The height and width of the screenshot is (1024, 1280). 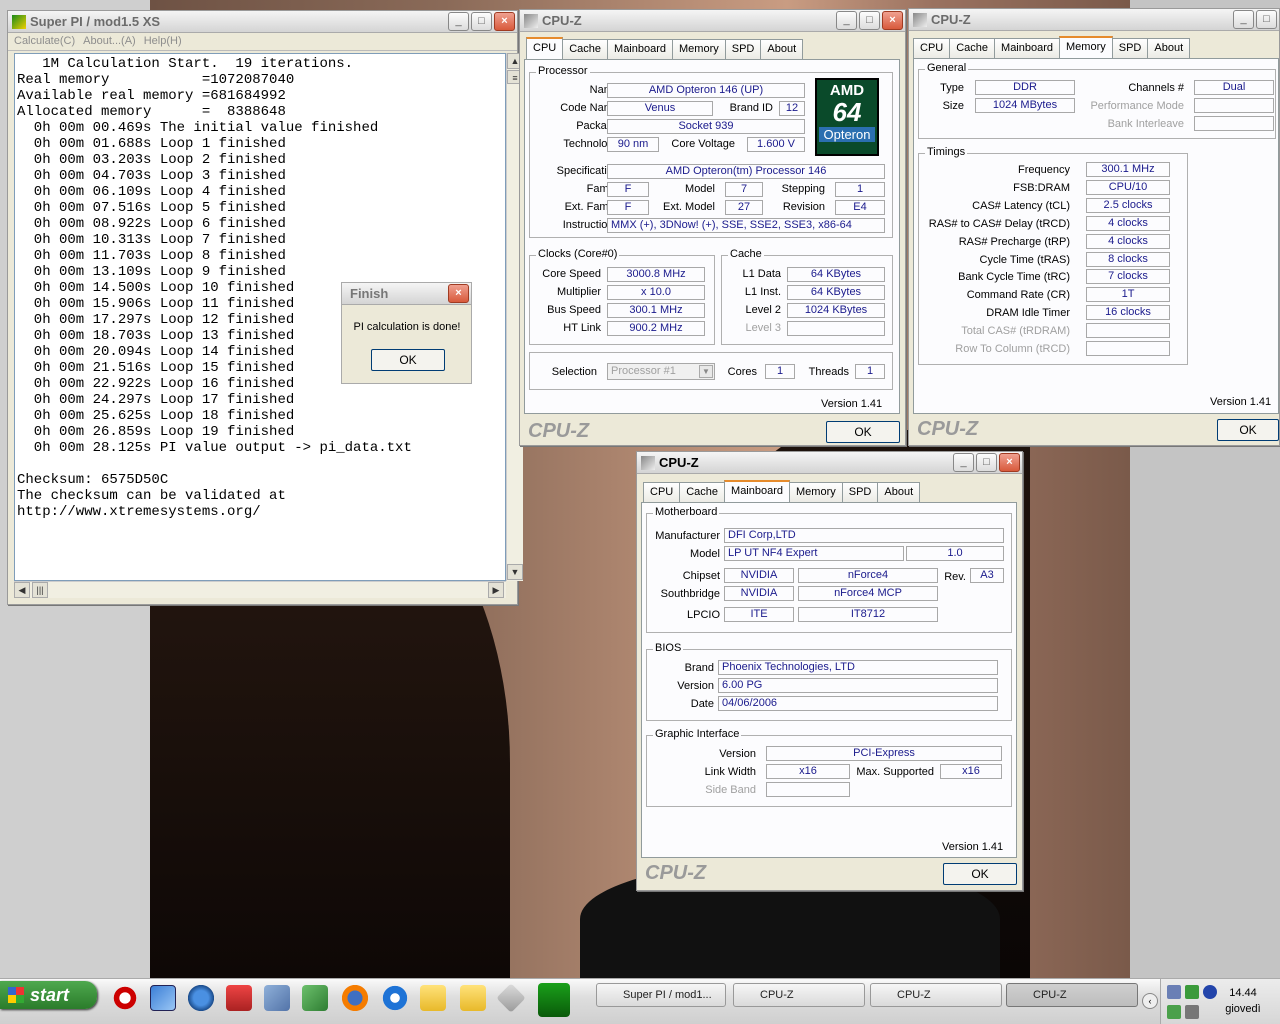 I want to click on output-line: Checksum: 6575D50C, so click(x=93, y=480).